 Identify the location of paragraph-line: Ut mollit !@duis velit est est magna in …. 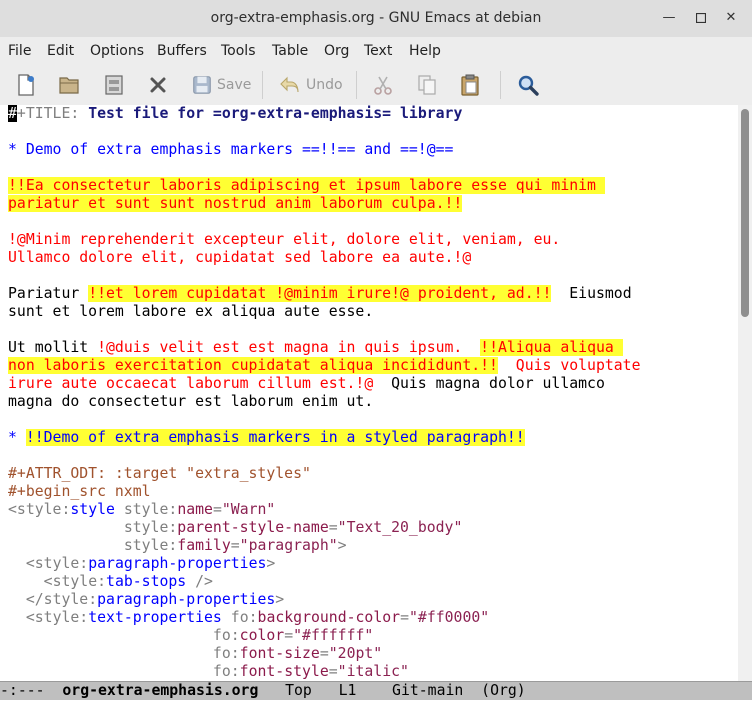
(315, 347).